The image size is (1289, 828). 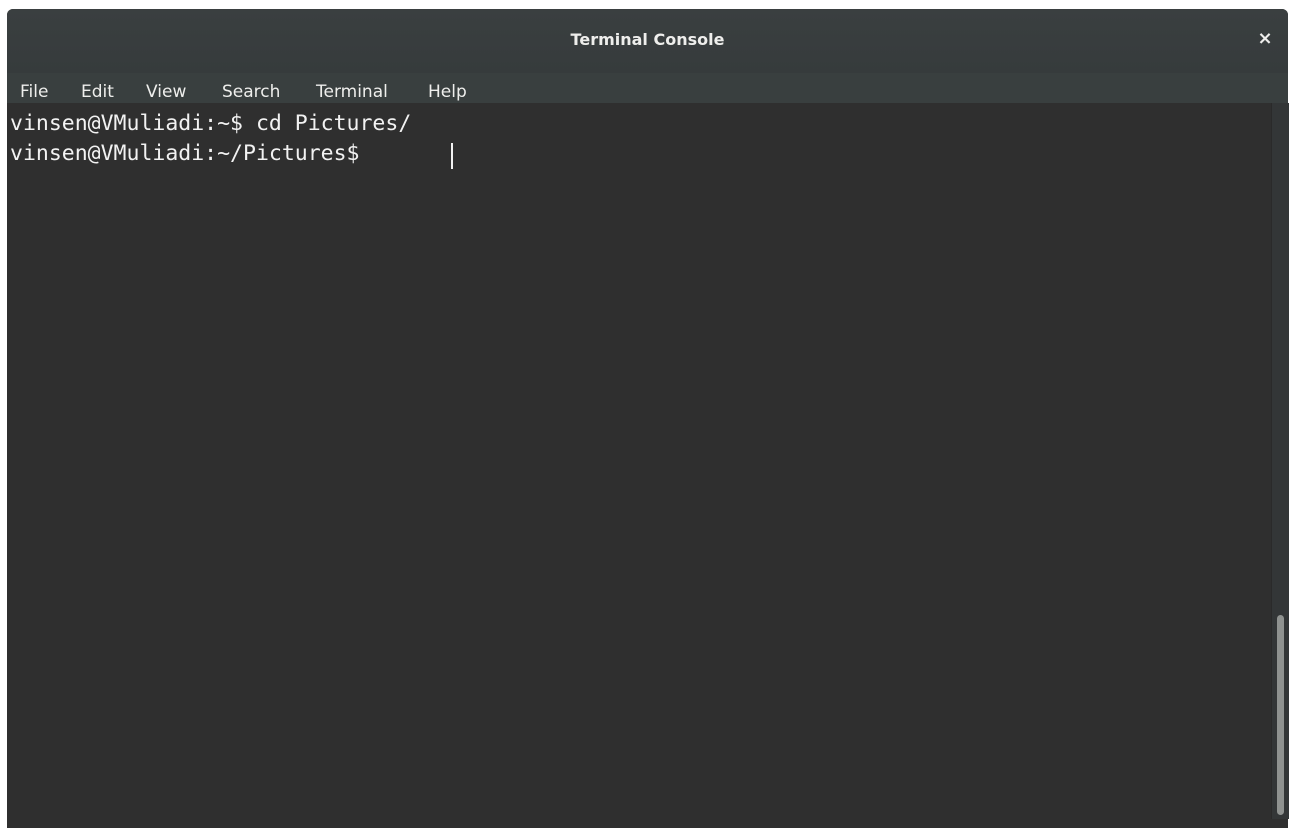 What do you see at coordinates (352, 92) in the screenshot?
I see `menu-item-terminal: Terminal` at bounding box center [352, 92].